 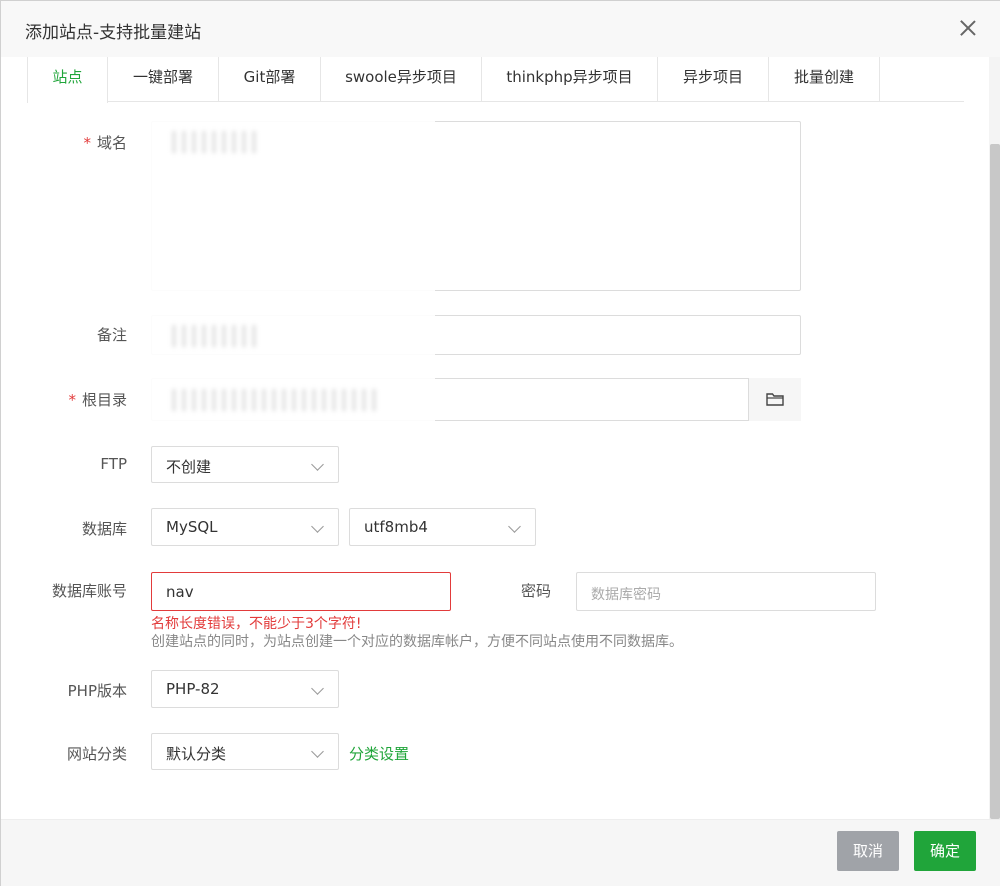 What do you see at coordinates (968, 28) in the screenshot?
I see `close-icon` at bounding box center [968, 28].